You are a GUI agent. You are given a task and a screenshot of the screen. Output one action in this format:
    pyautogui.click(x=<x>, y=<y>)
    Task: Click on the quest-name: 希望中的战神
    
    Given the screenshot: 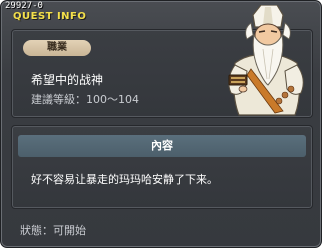 What is the action you would take?
    pyautogui.click(x=67, y=80)
    